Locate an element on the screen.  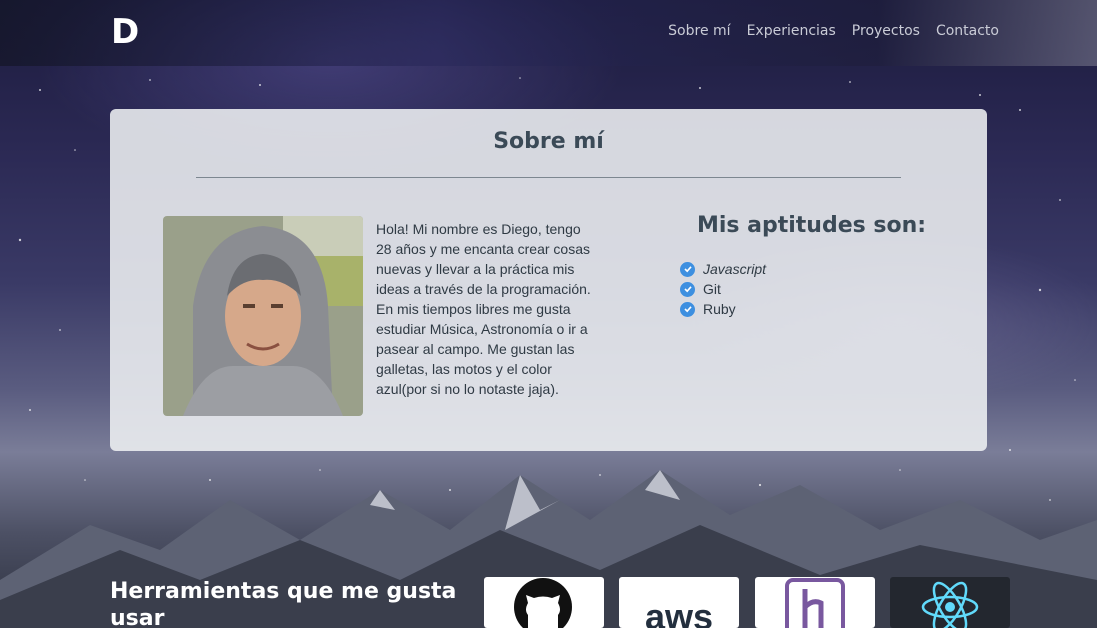
nav-link-proyectos: Proyectos is located at coordinates (886, 31).